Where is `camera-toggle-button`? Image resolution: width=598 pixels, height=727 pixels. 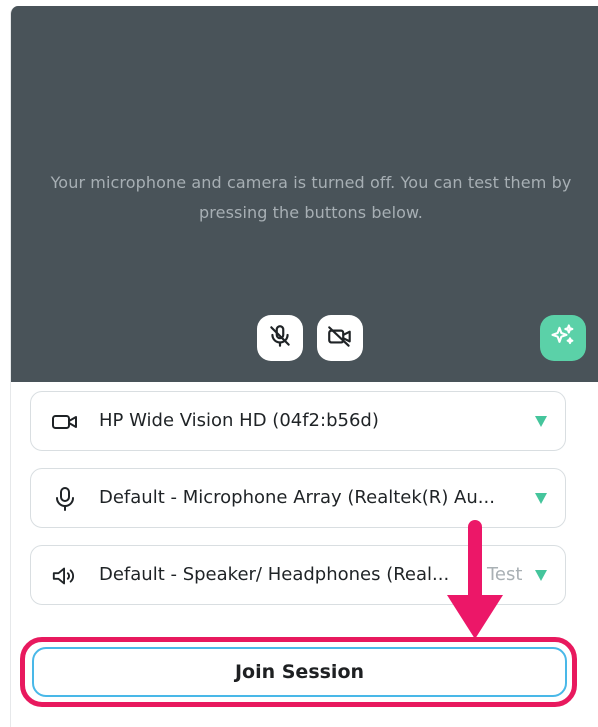 camera-toggle-button is located at coordinates (340, 338).